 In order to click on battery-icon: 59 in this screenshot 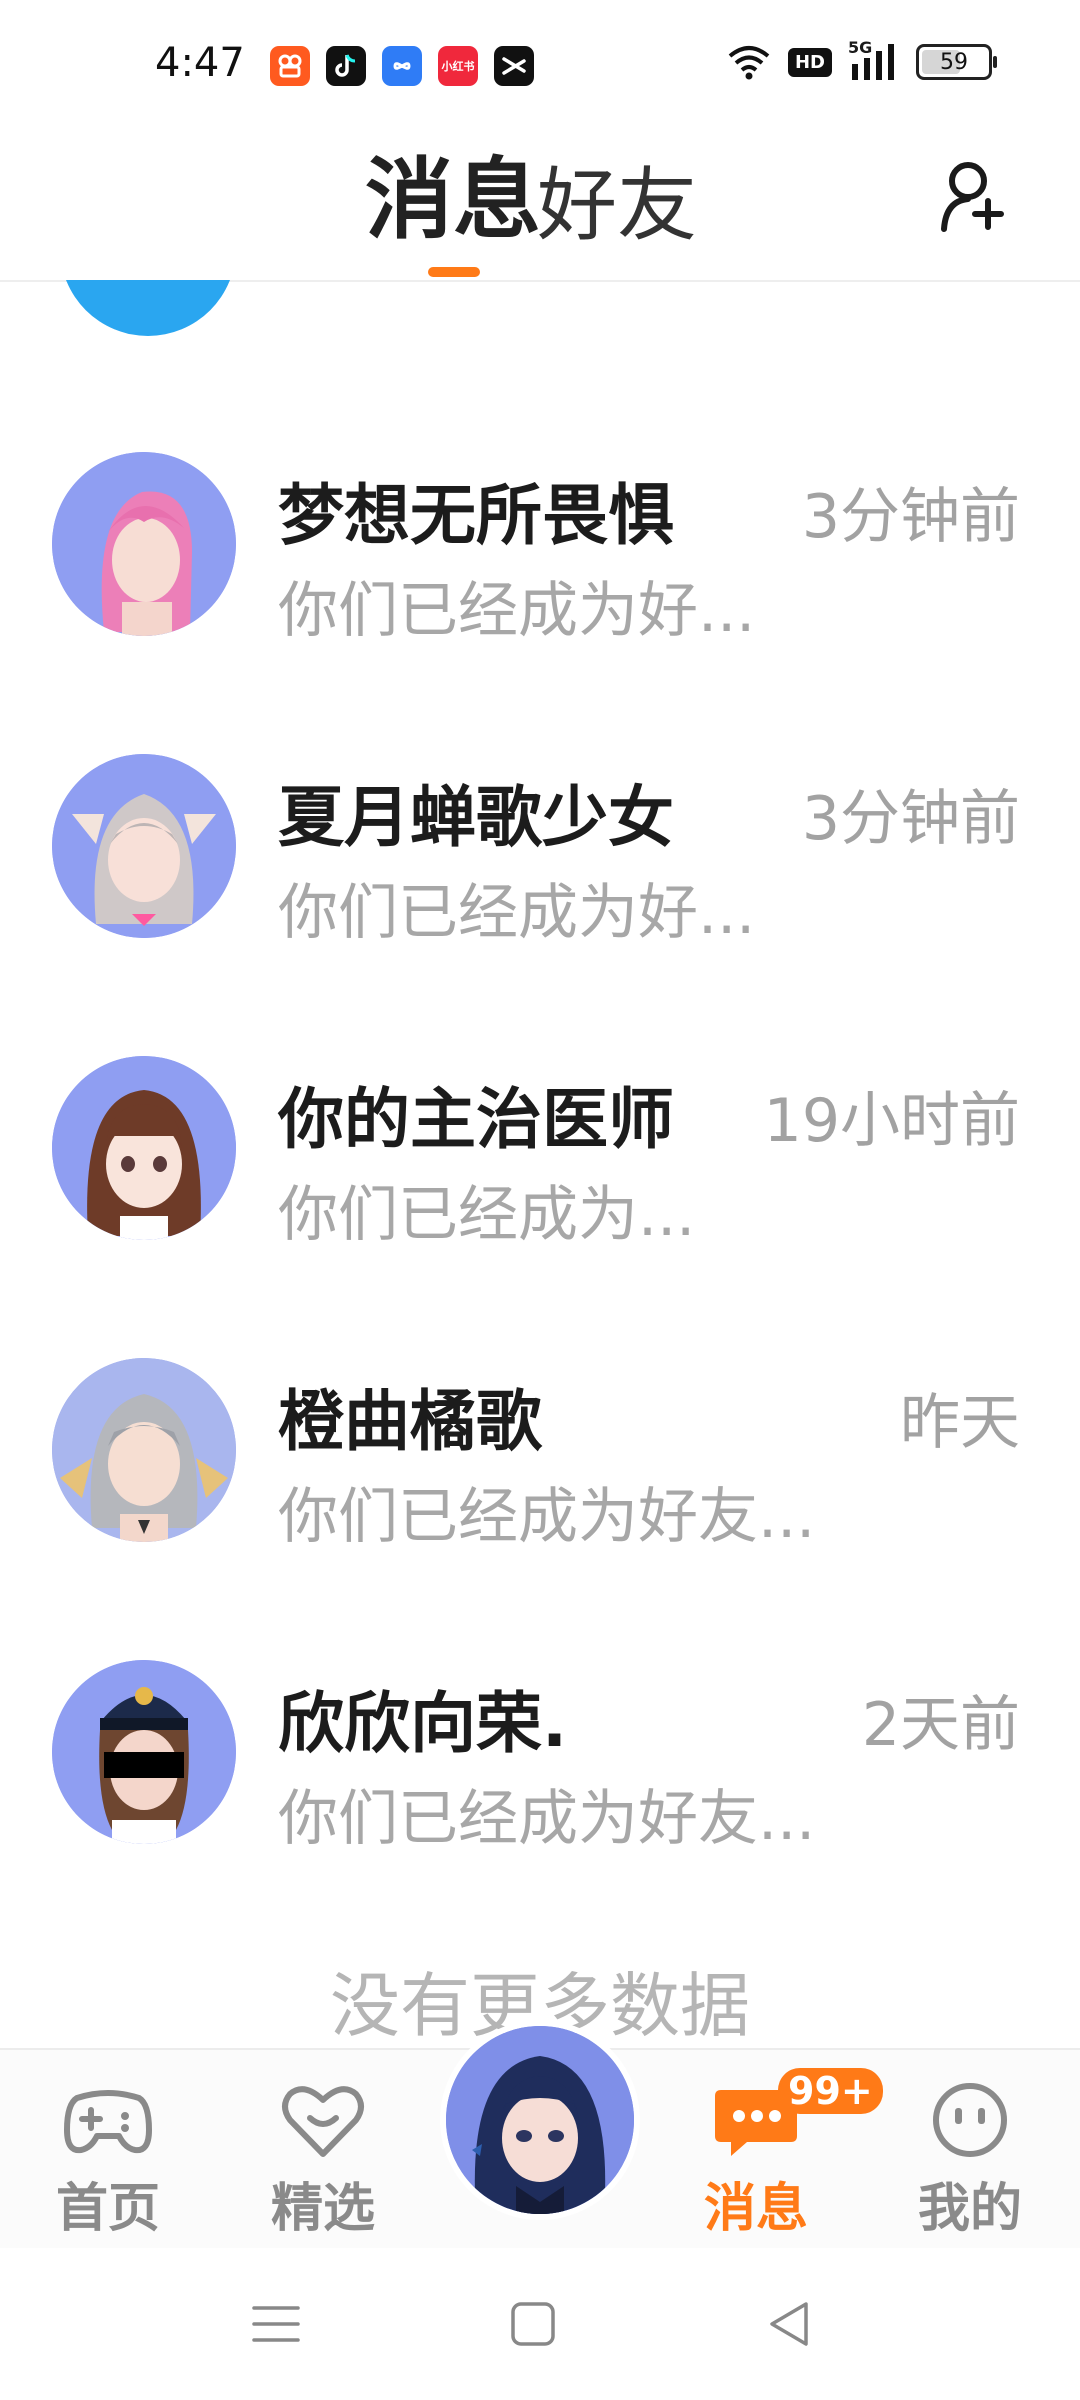, I will do `click(956, 62)`.